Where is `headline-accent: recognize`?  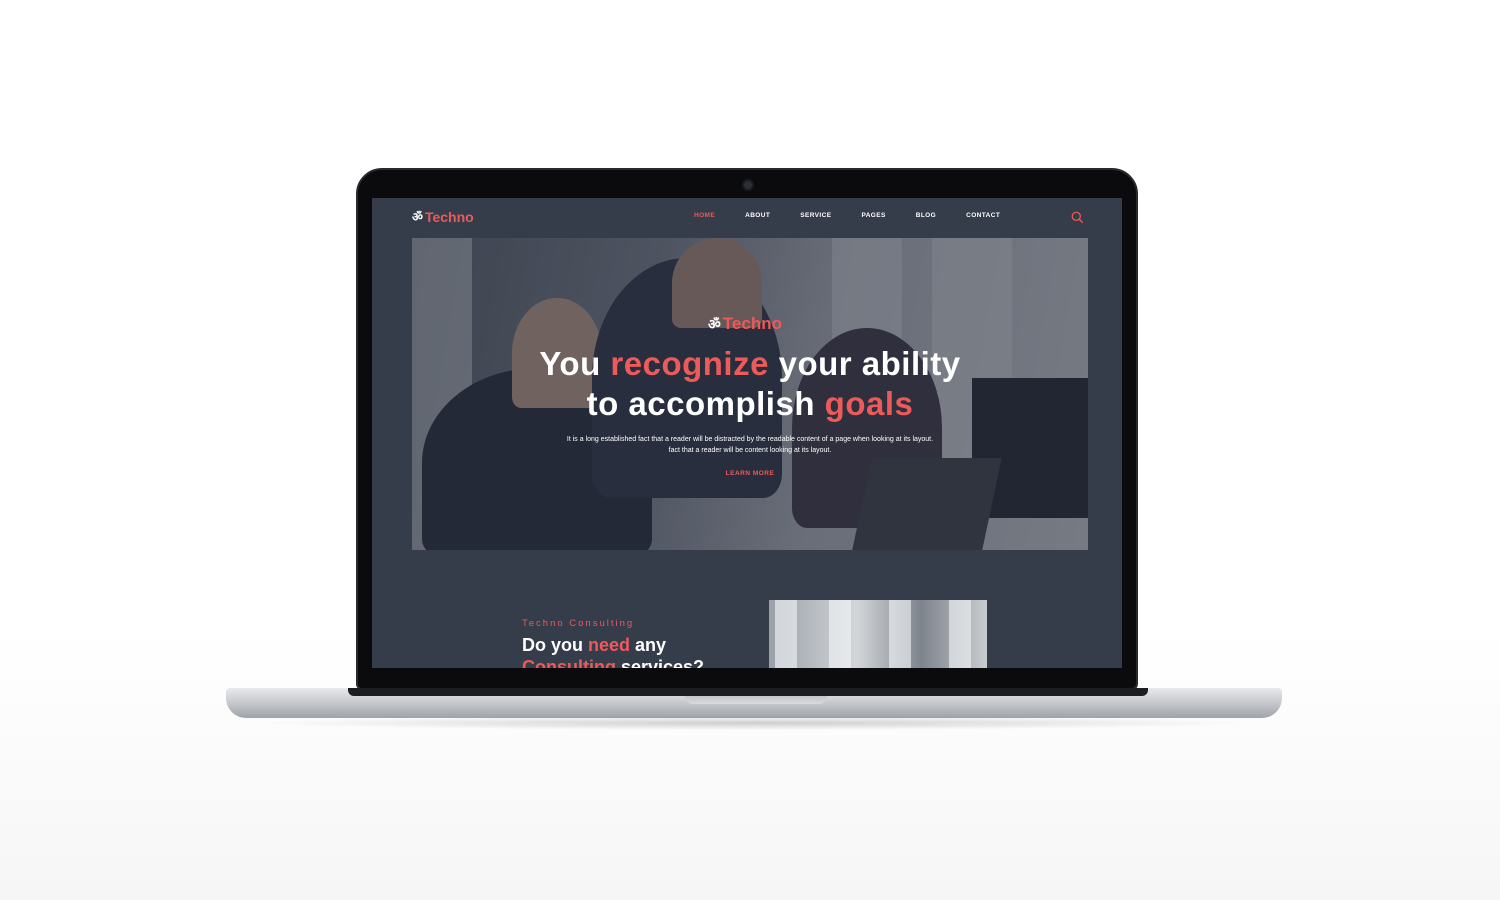
headline-accent: recognize is located at coordinates (689, 363).